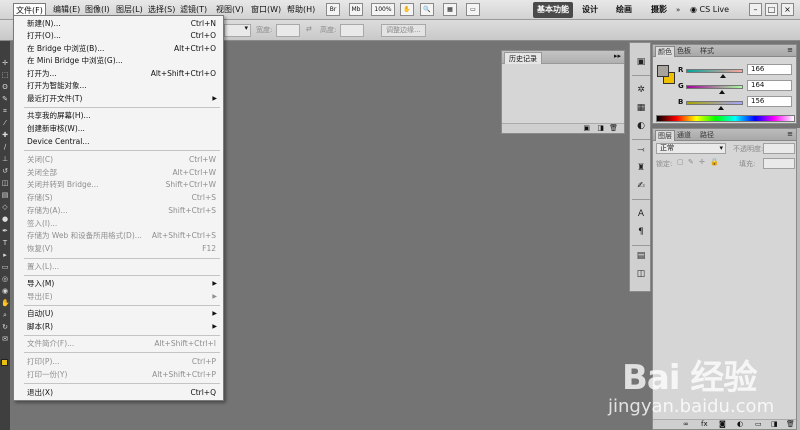 The image size is (800, 430). I want to click on zoom-tool-icon: ⌕, so click(5, 315).